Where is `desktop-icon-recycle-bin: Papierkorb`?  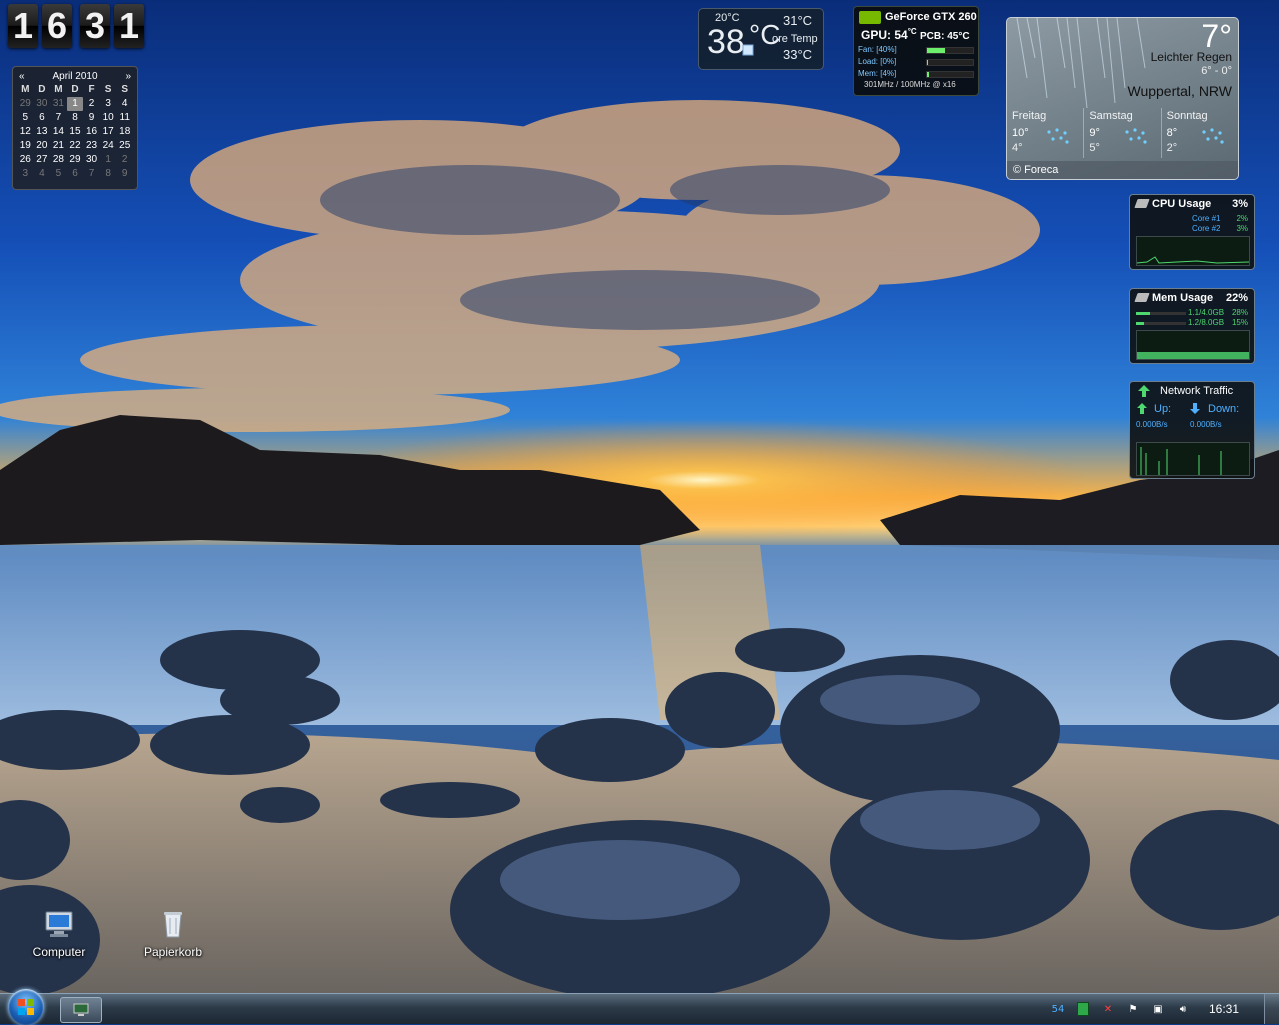
desktop-icon-recycle-bin: Papierkorb is located at coordinates (173, 933).